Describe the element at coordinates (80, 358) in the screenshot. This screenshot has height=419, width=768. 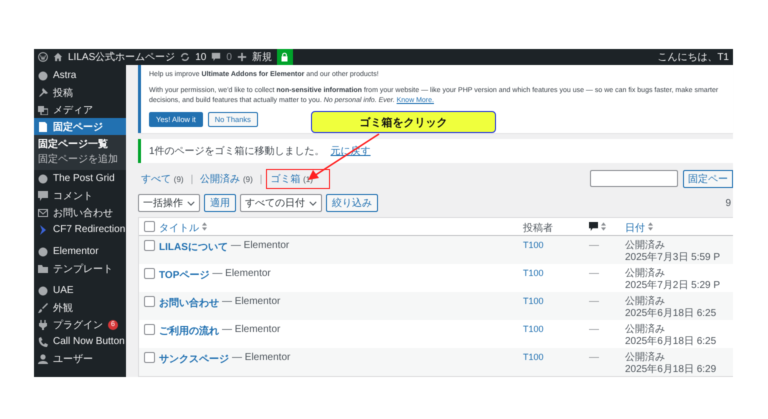
I see `sidebar-item: ユーザー` at that location.